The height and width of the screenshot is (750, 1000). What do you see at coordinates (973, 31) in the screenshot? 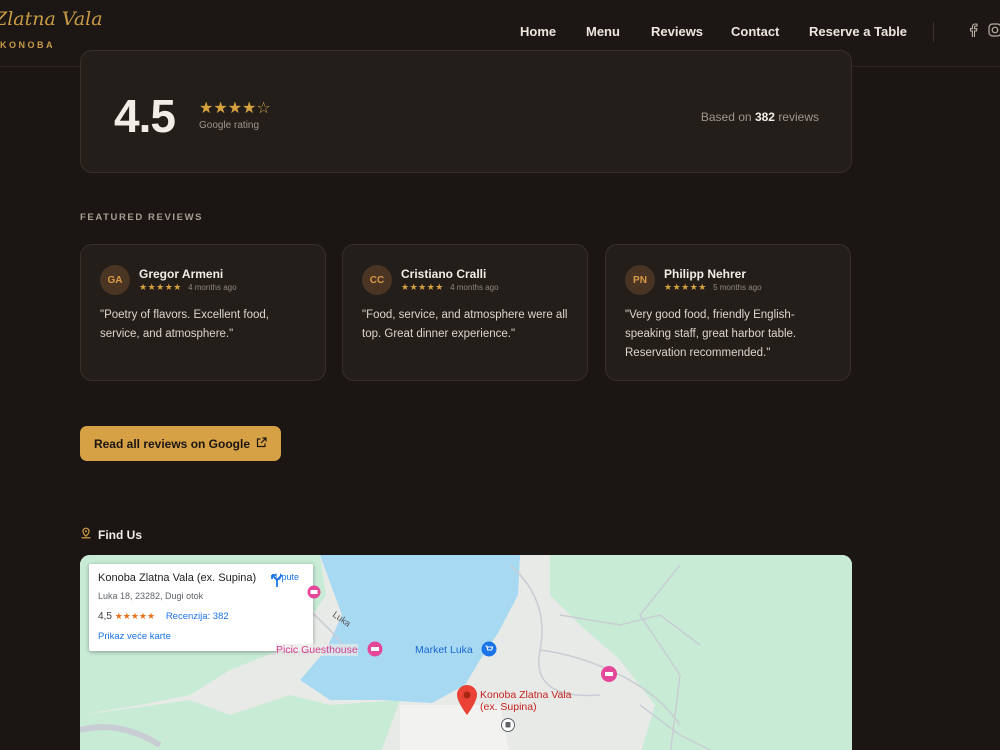
I see `facebook-icon` at bounding box center [973, 31].